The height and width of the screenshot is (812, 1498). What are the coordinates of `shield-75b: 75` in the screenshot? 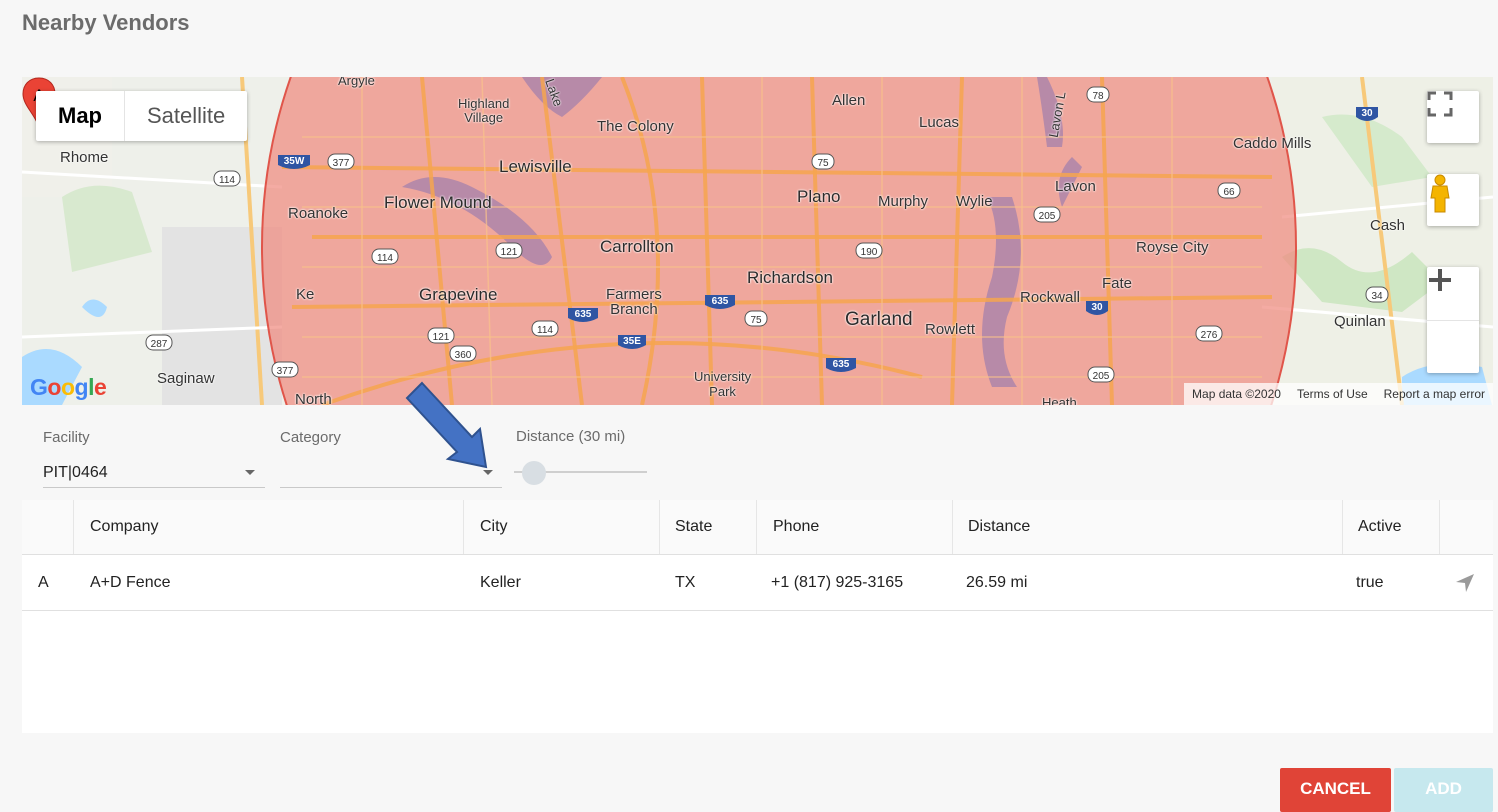 It's located at (756, 320).